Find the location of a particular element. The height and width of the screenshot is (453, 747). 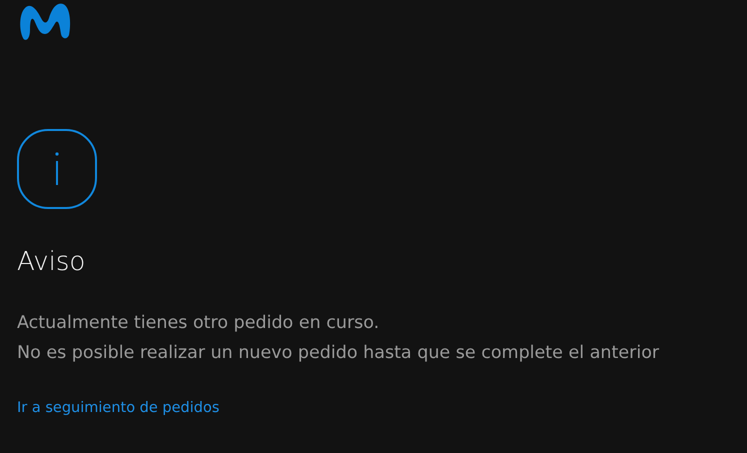

info-icon is located at coordinates (57, 169).